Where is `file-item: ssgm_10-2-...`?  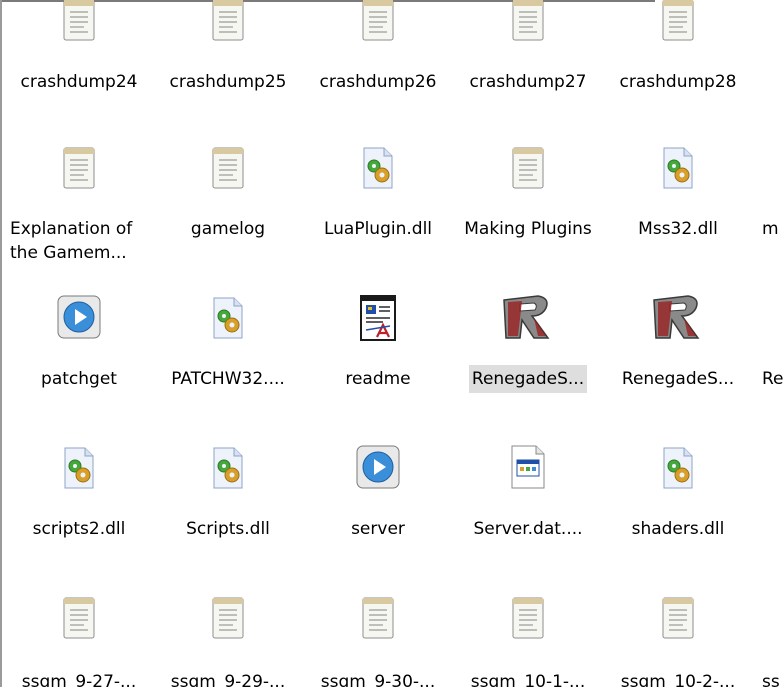
file-item: ssgm_10-2-... is located at coordinates (678, 639).